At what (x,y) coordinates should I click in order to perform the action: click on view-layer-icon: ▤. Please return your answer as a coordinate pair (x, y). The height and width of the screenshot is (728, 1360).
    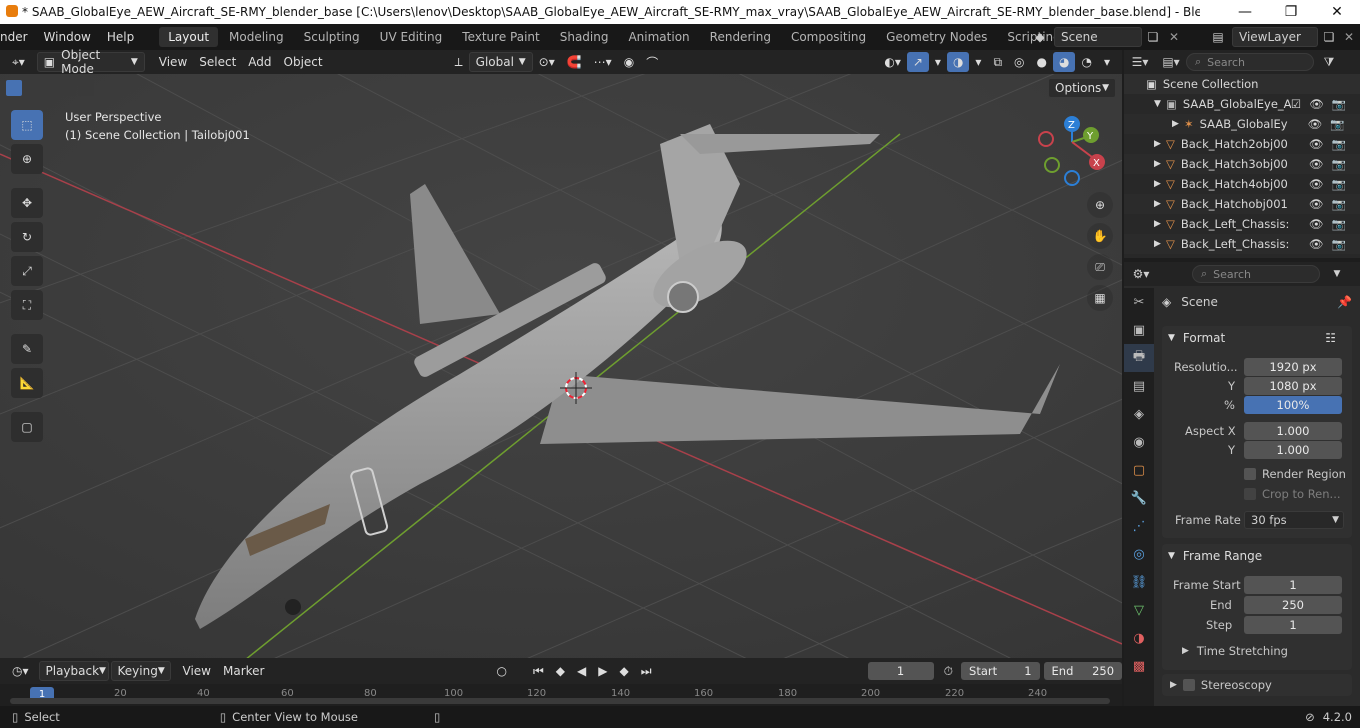
    Looking at the image, I should click on (1218, 37).